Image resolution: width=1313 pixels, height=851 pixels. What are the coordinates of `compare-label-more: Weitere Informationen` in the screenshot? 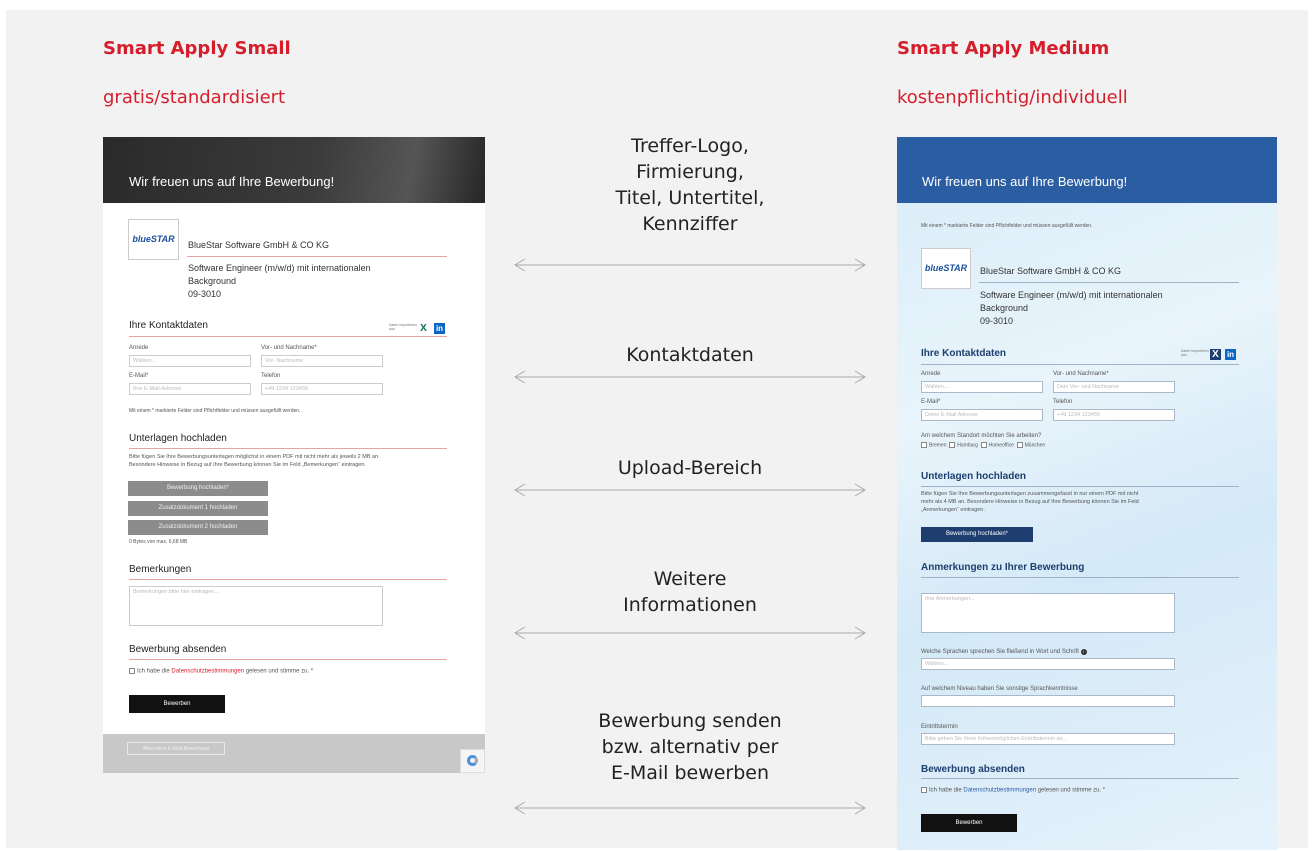 It's located at (690, 592).